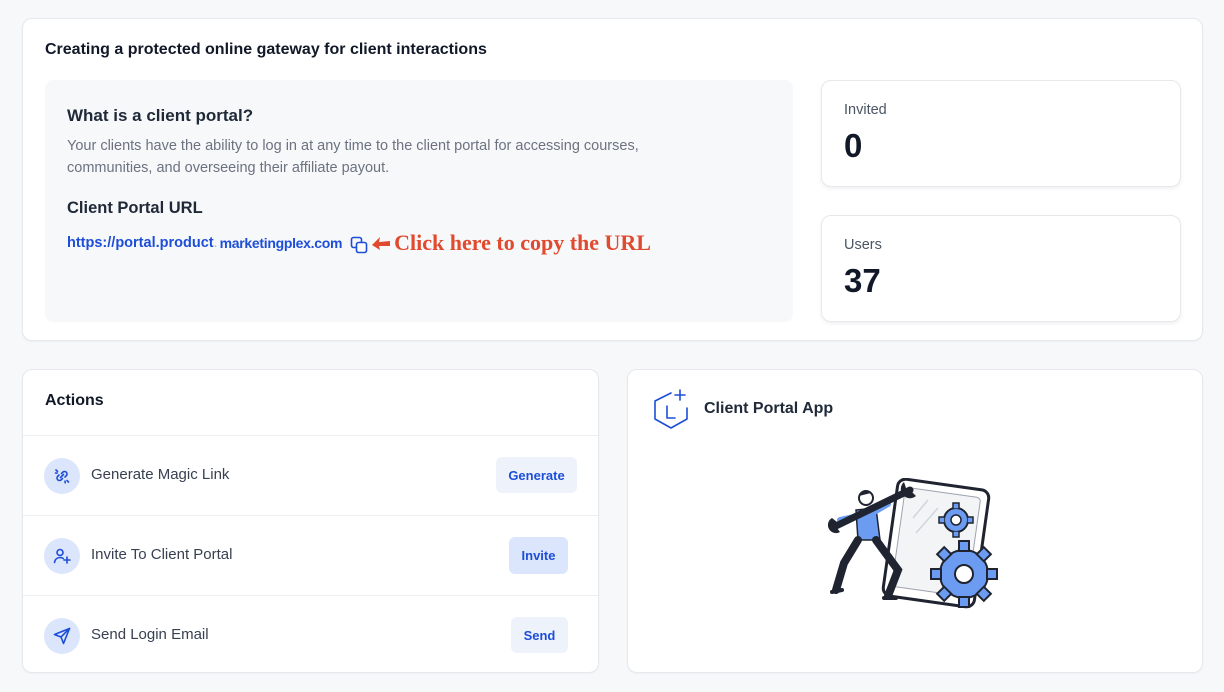 Image resolution: width=1224 pixels, height=692 pixels. I want to click on generate-button: Generate, so click(536, 475).